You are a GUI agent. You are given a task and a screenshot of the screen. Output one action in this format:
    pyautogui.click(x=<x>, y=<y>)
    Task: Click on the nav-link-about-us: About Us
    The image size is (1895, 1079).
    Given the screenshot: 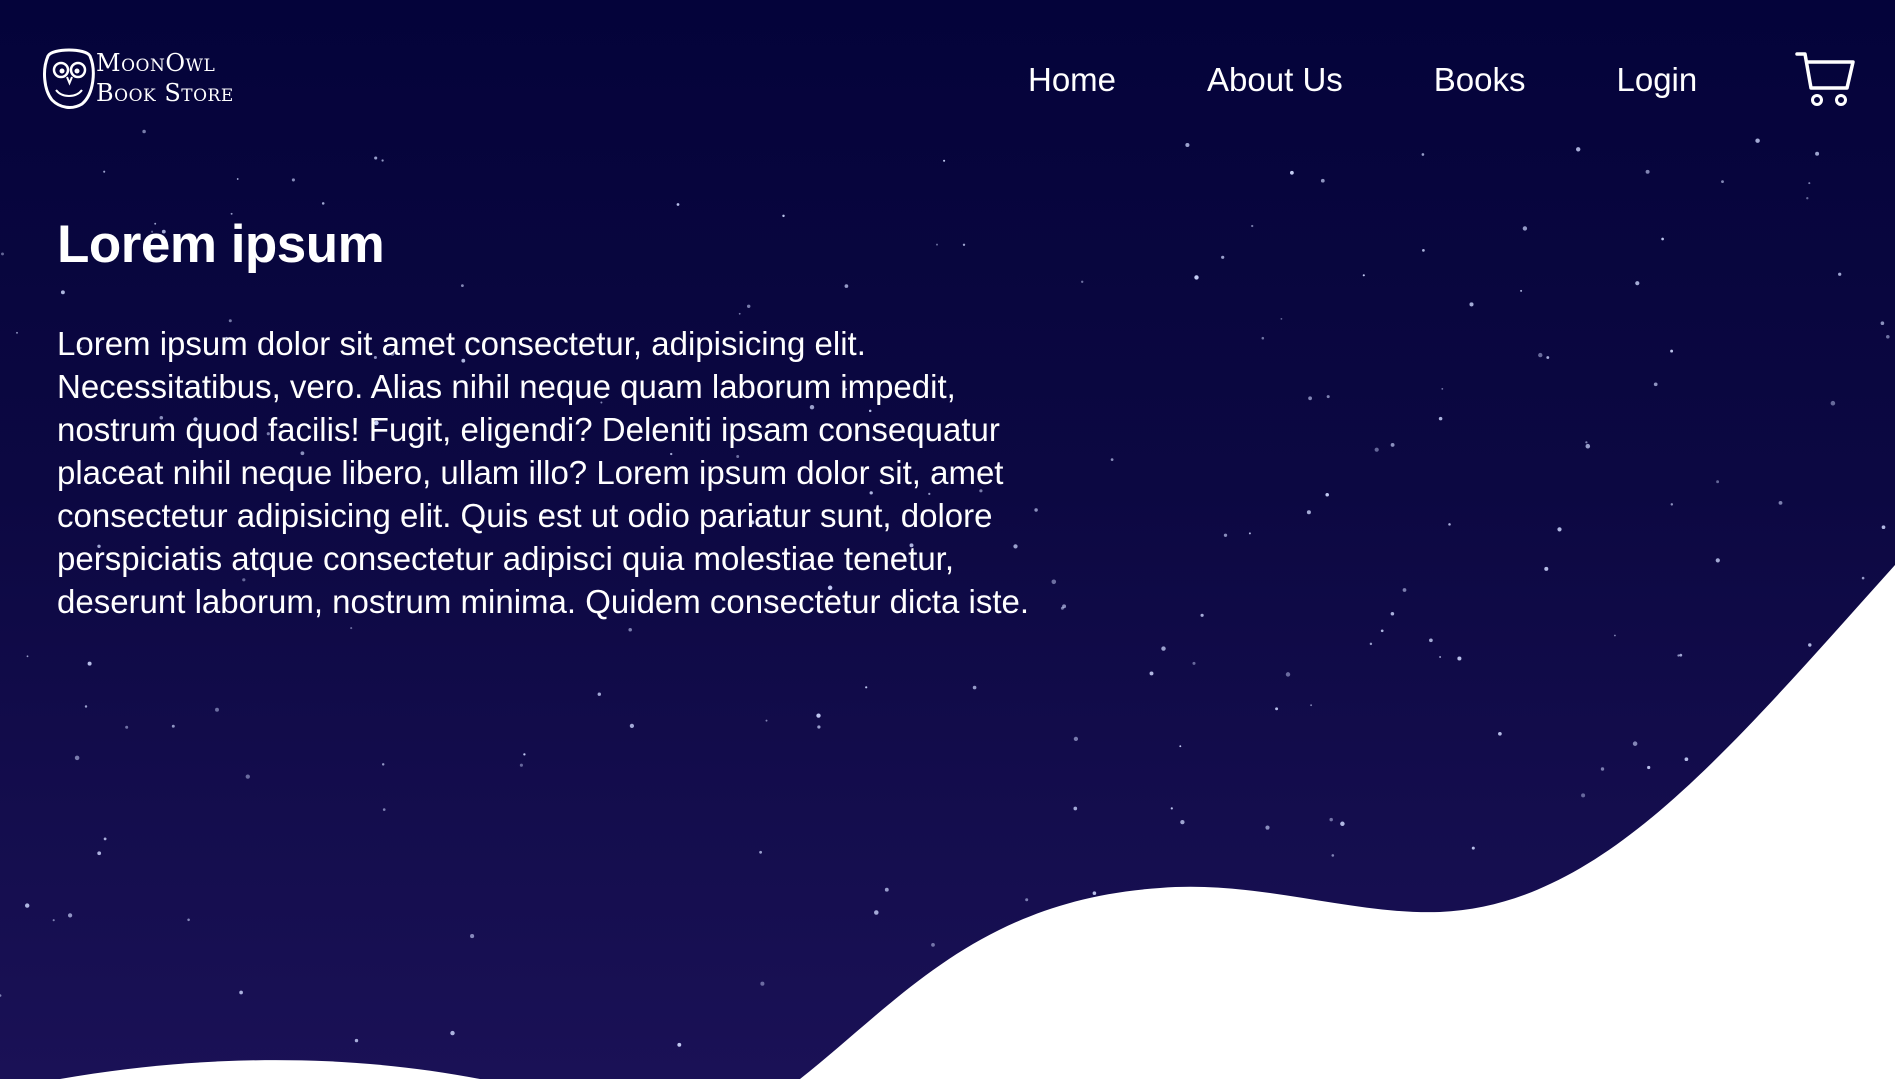 What is the action you would take?
    pyautogui.click(x=1275, y=80)
    